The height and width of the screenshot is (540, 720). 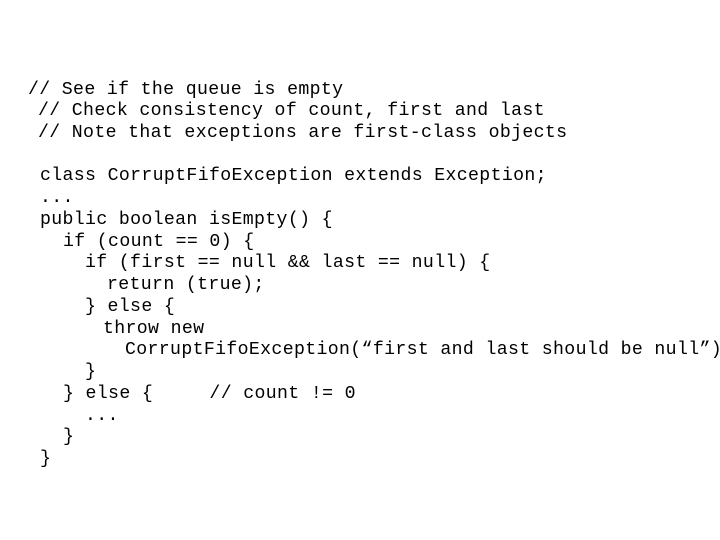 What do you see at coordinates (186, 90) in the screenshot?
I see `code-line: // See if the queue is empty` at bounding box center [186, 90].